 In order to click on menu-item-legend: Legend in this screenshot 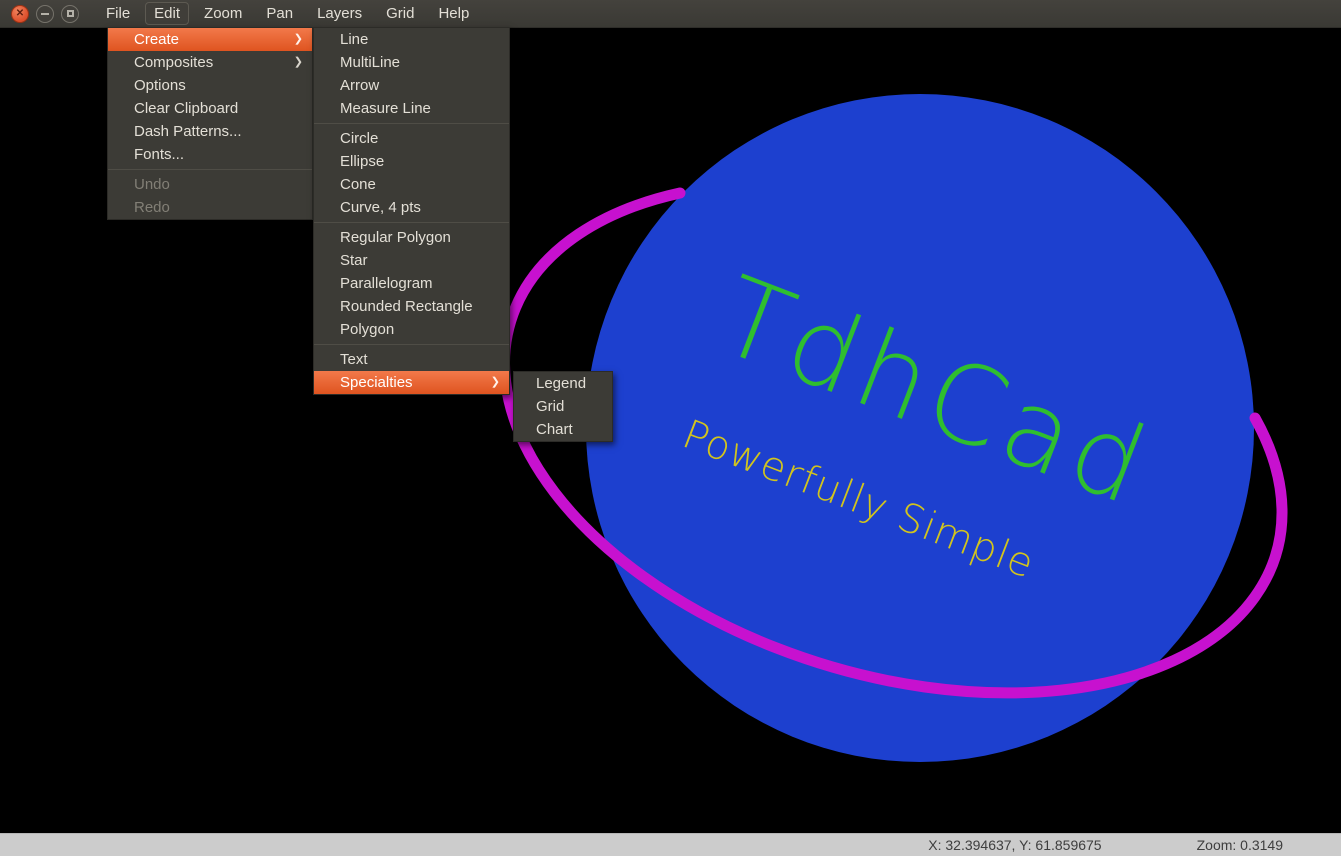, I will do `click(563, 383)`.